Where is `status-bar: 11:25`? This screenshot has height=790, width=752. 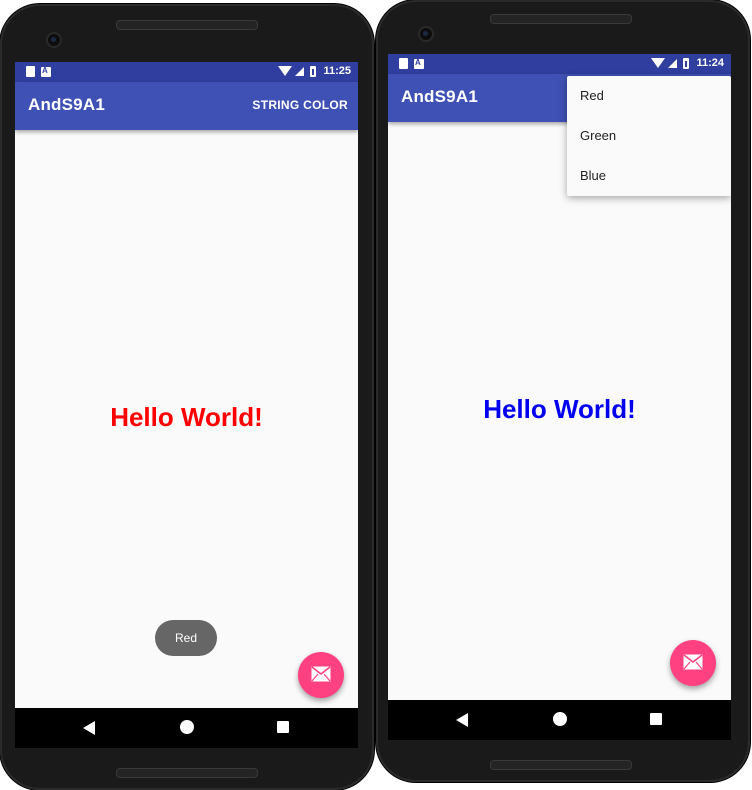
status-bar: 11:25 is located at coordinates (186, 72).